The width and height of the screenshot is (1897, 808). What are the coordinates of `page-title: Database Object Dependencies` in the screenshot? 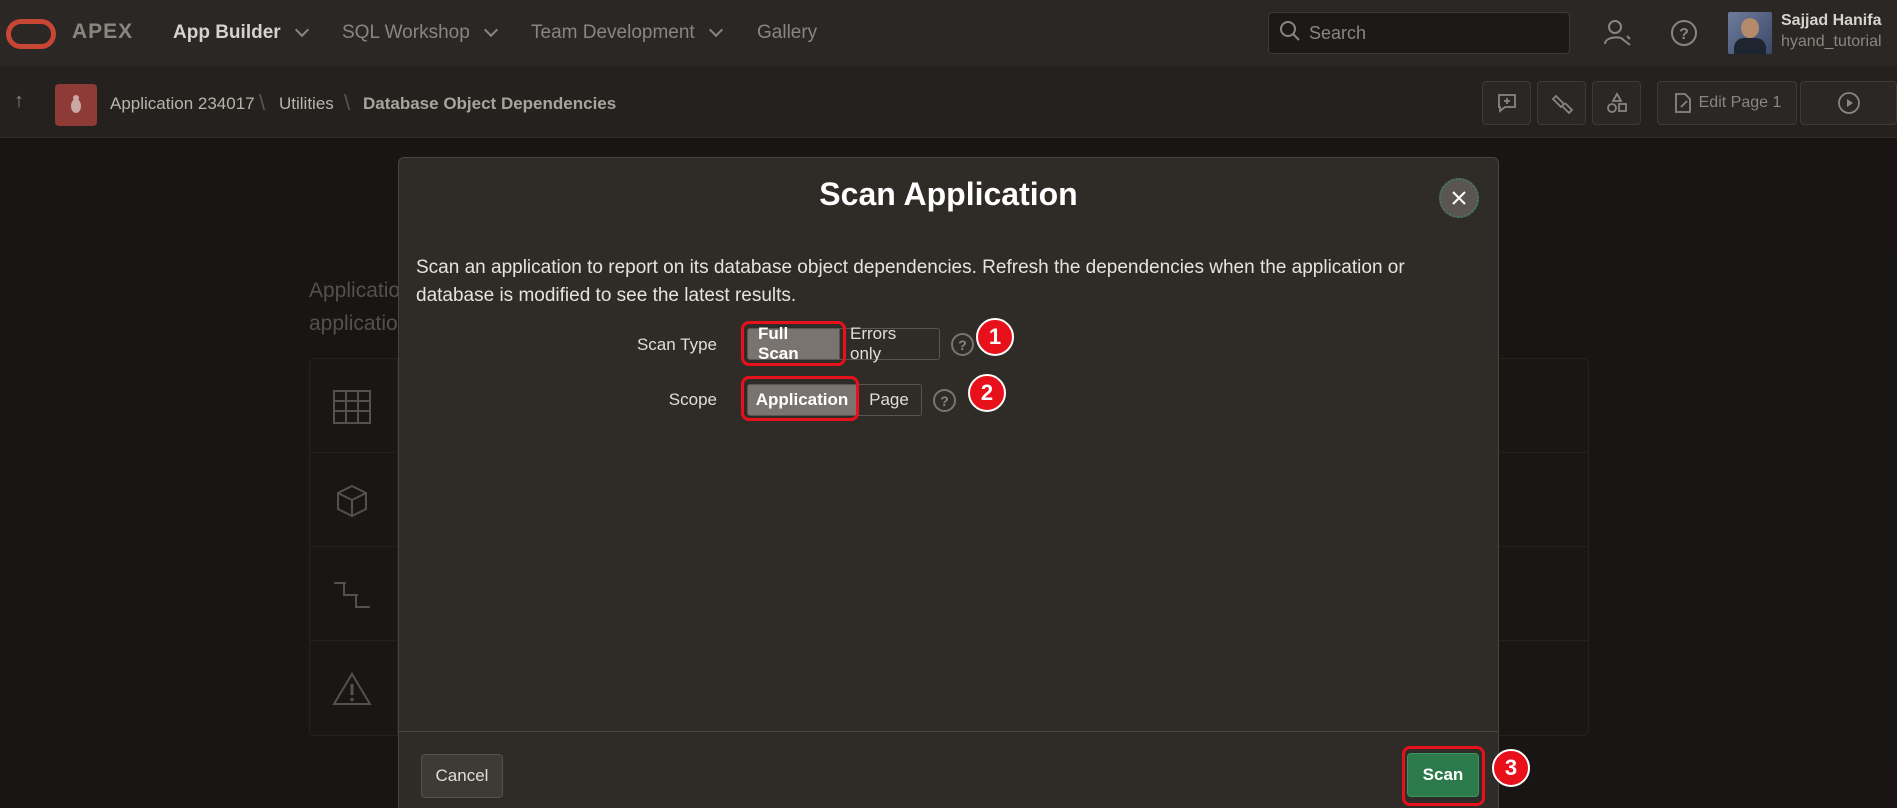 It's located at (490, 103).